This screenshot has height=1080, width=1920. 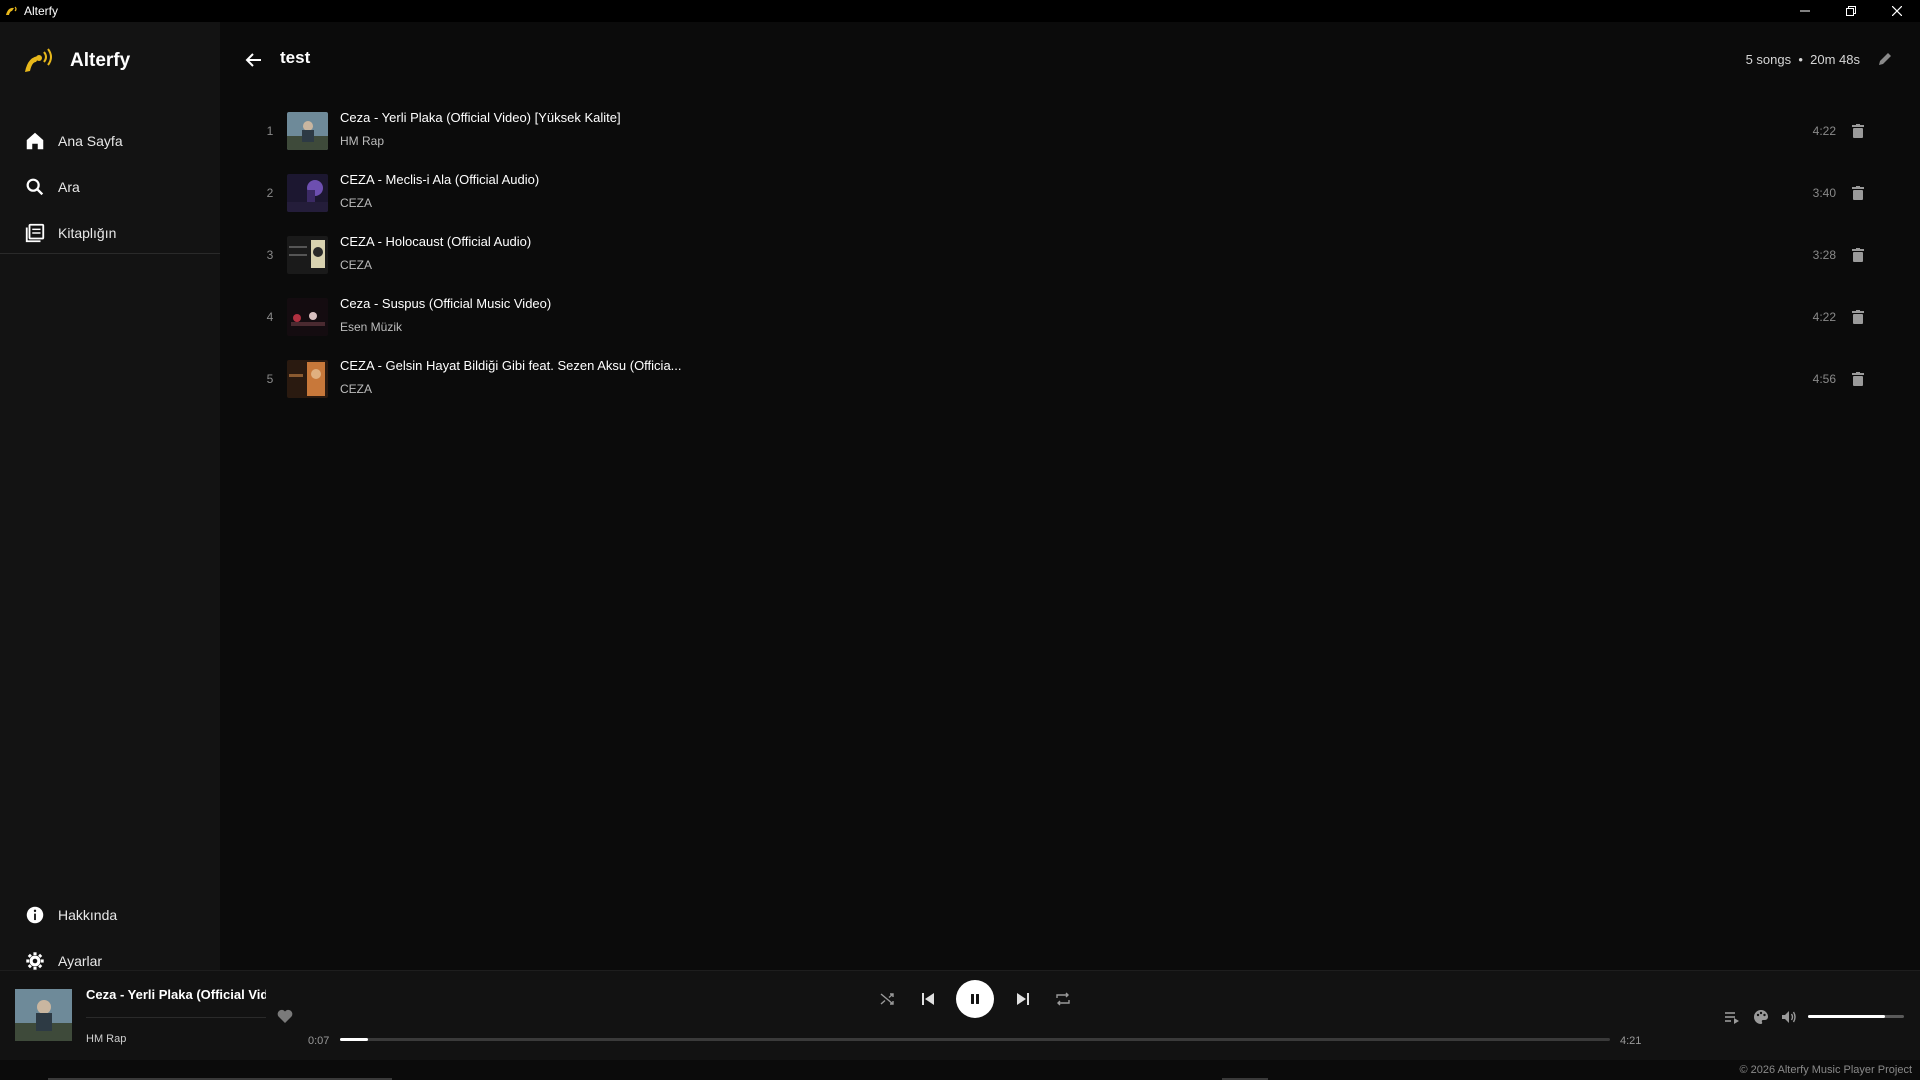 I want to click on copyright-text: © 2026 Alterfy Music Player Project, so click(x=1825, y=1070).